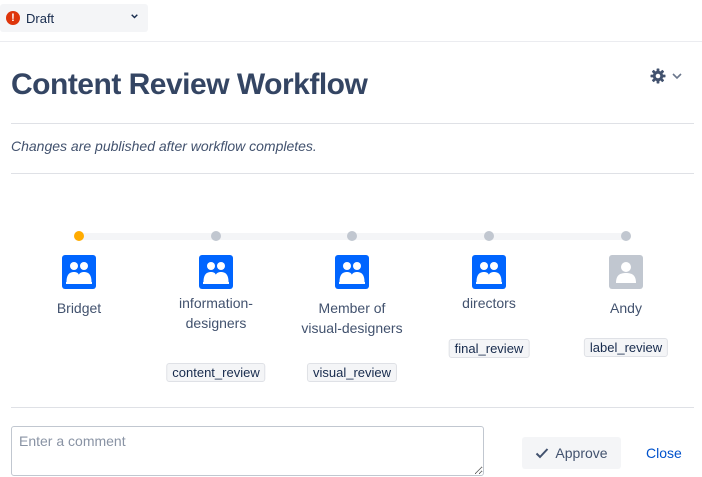 The height and width of the screenshot is (477, 702). Describe the element at coordinates (352, 328) in the screenshot. I see `step-assignee-line: visual-designers` at that location.